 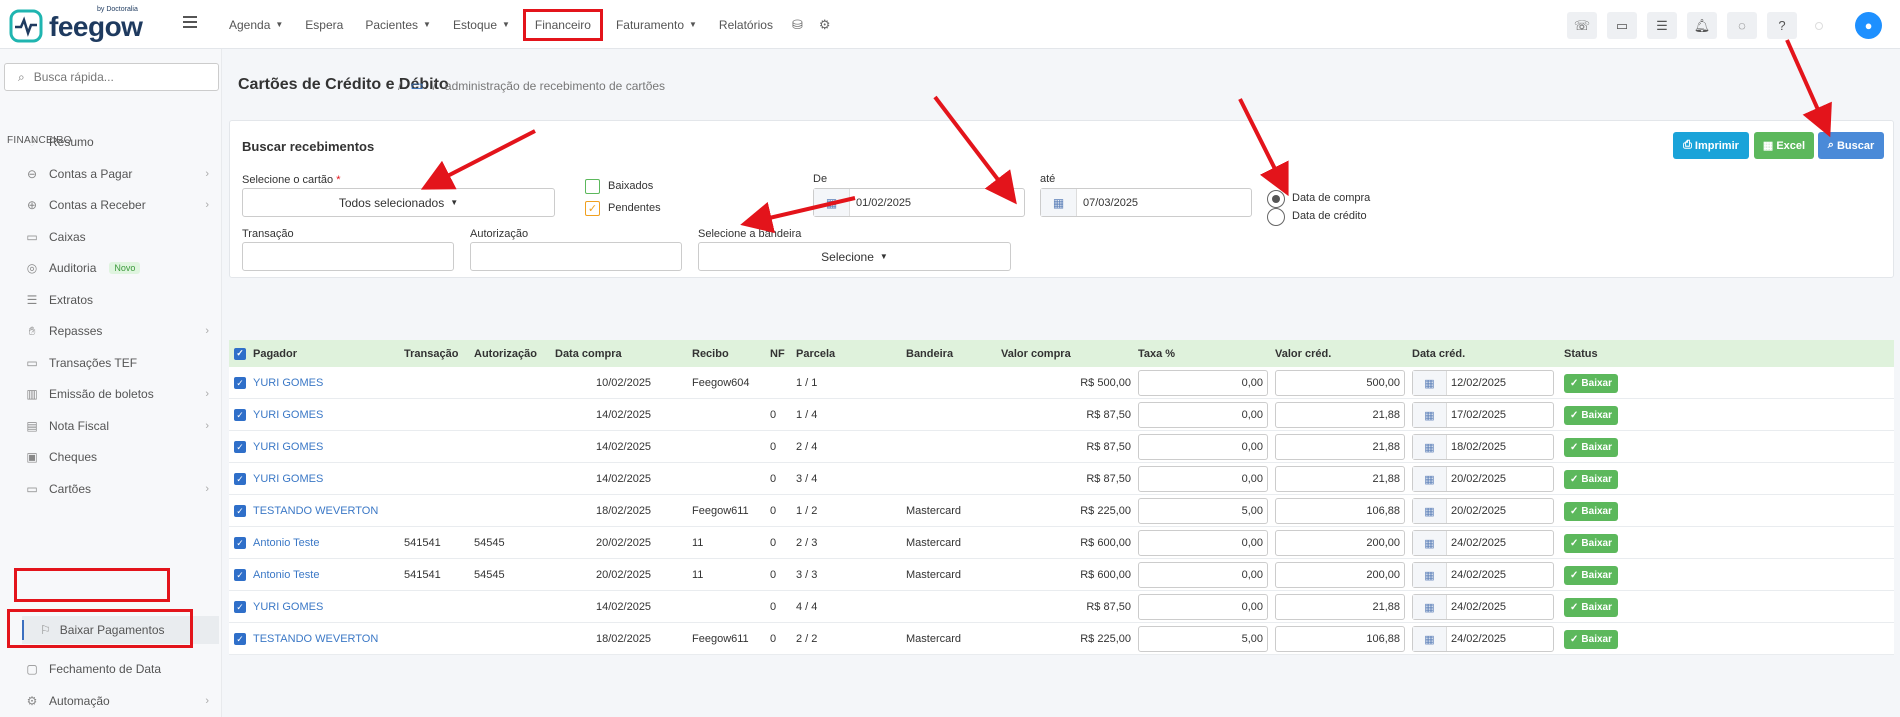 I want to click on column-header: Status, so click(x=1581, y=353).